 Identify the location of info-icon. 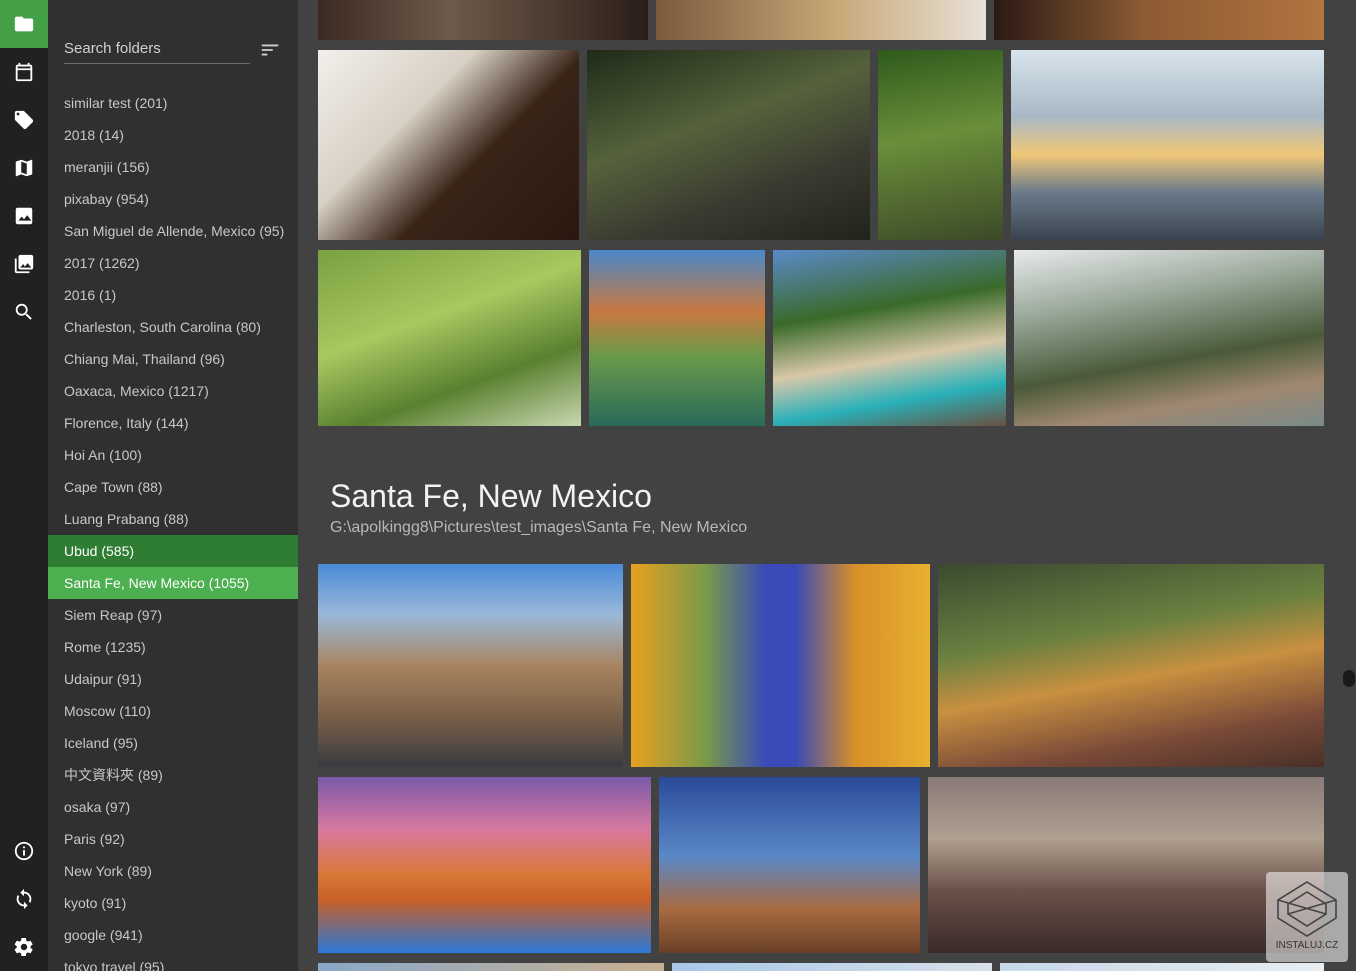
(24, 851).